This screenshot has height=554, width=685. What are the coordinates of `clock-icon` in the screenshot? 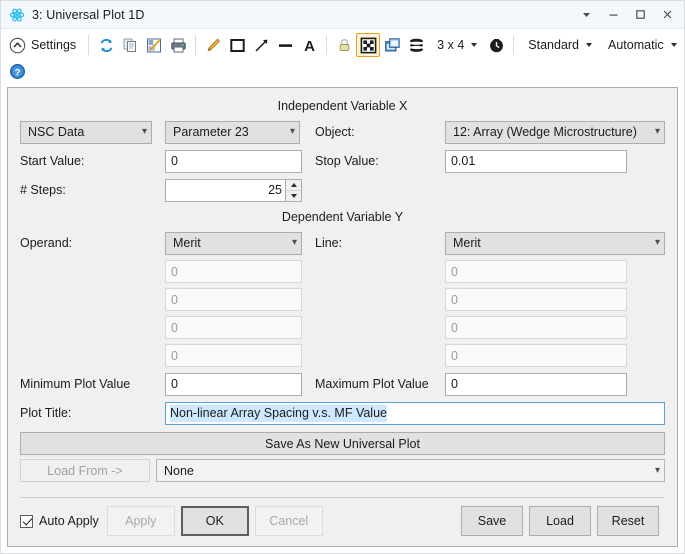 It's located at (496, 45).